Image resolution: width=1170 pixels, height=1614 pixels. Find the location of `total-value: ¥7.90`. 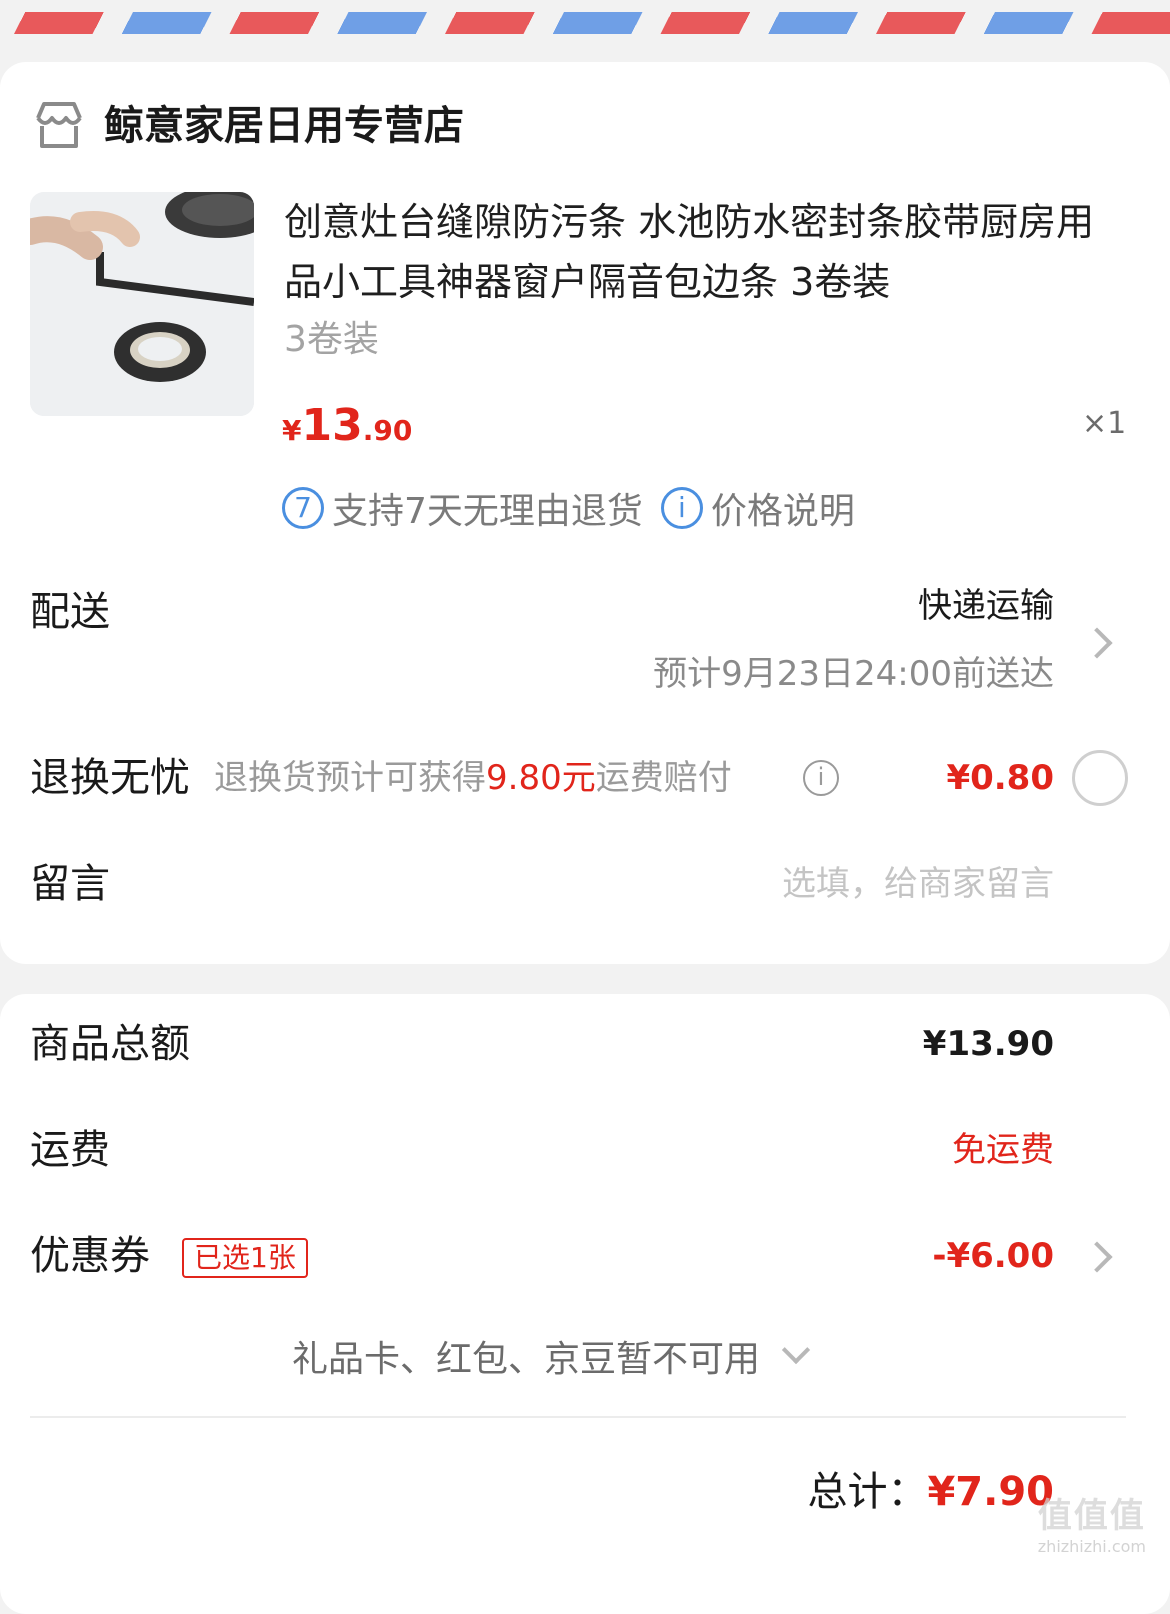

total-value: ¥7.90 is located at coordinates (990, 1492).